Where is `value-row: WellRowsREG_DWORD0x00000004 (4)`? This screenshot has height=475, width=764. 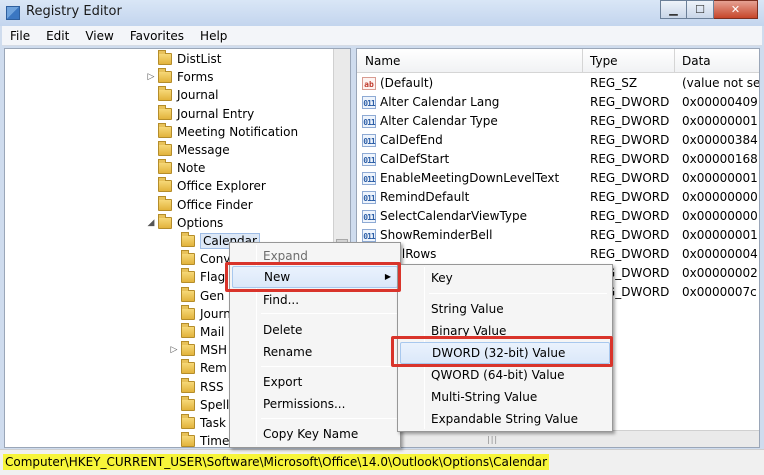
value-row: WellRowsREG_DWORD0x00000004 (4) is located at coordinates (558, 254).